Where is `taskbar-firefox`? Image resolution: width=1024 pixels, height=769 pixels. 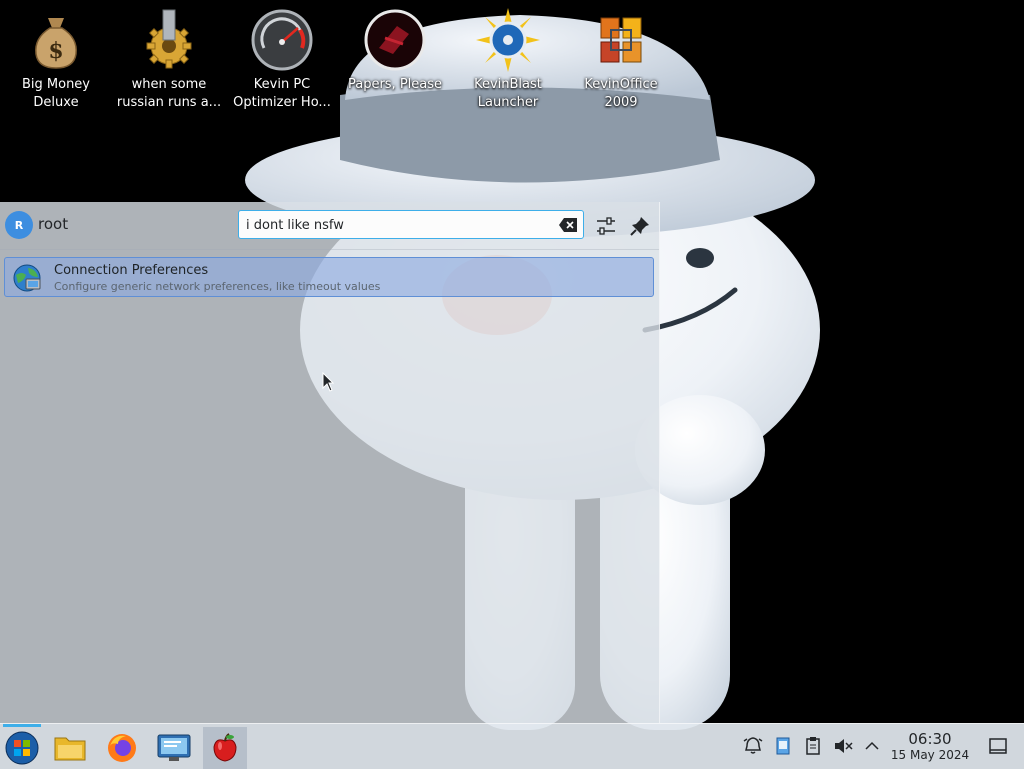 taskbar-firefox is located at coordinates (122, 748).